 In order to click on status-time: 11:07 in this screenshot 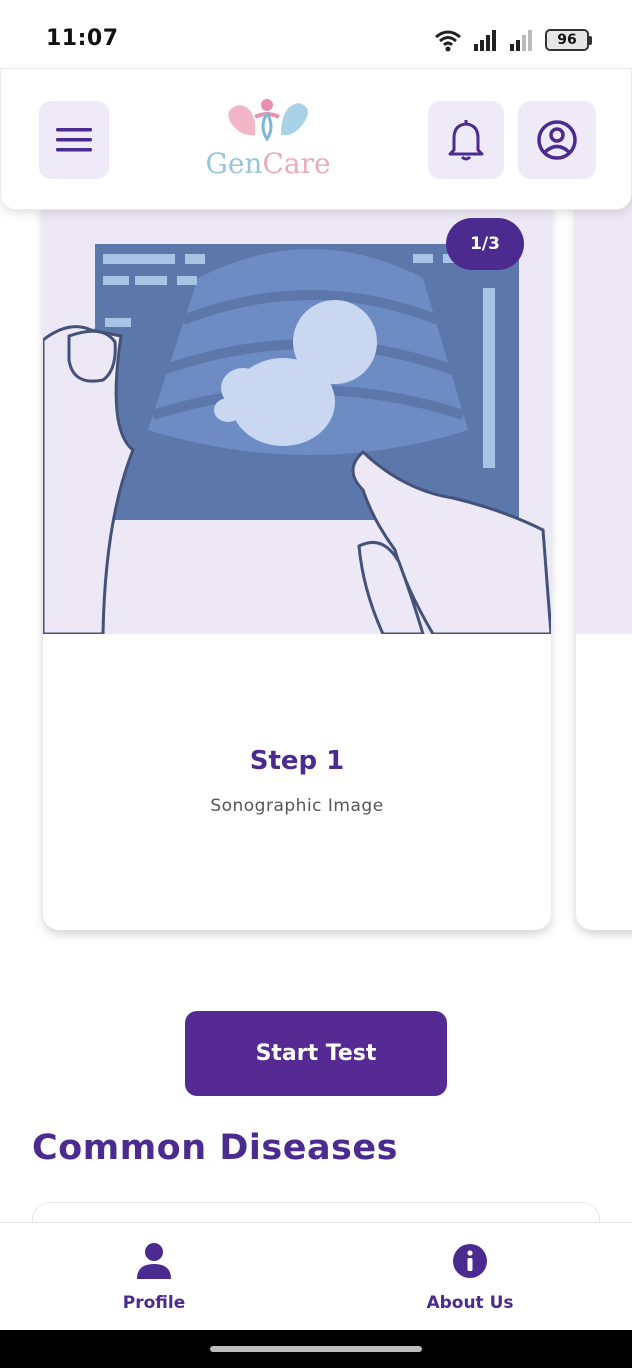, I will do `click(82, 38)`.